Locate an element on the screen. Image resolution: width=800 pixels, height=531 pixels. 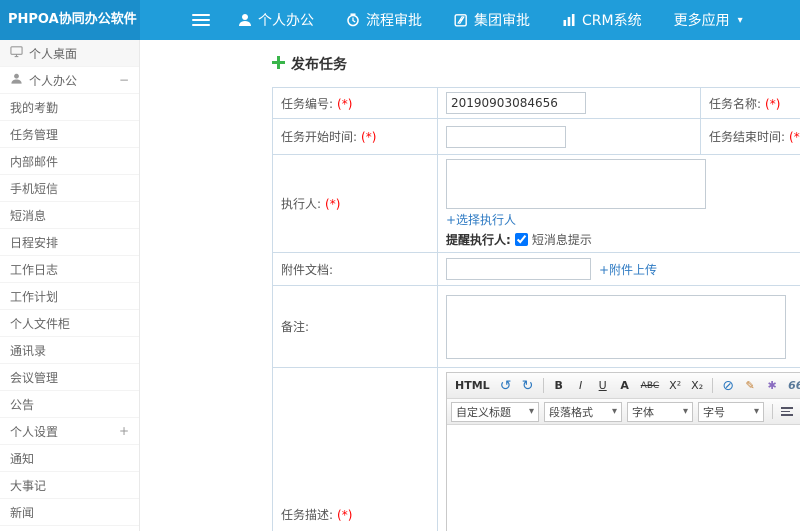
nav-more-apps: 更多应用 ▾ is located at coordinates (708, 20).